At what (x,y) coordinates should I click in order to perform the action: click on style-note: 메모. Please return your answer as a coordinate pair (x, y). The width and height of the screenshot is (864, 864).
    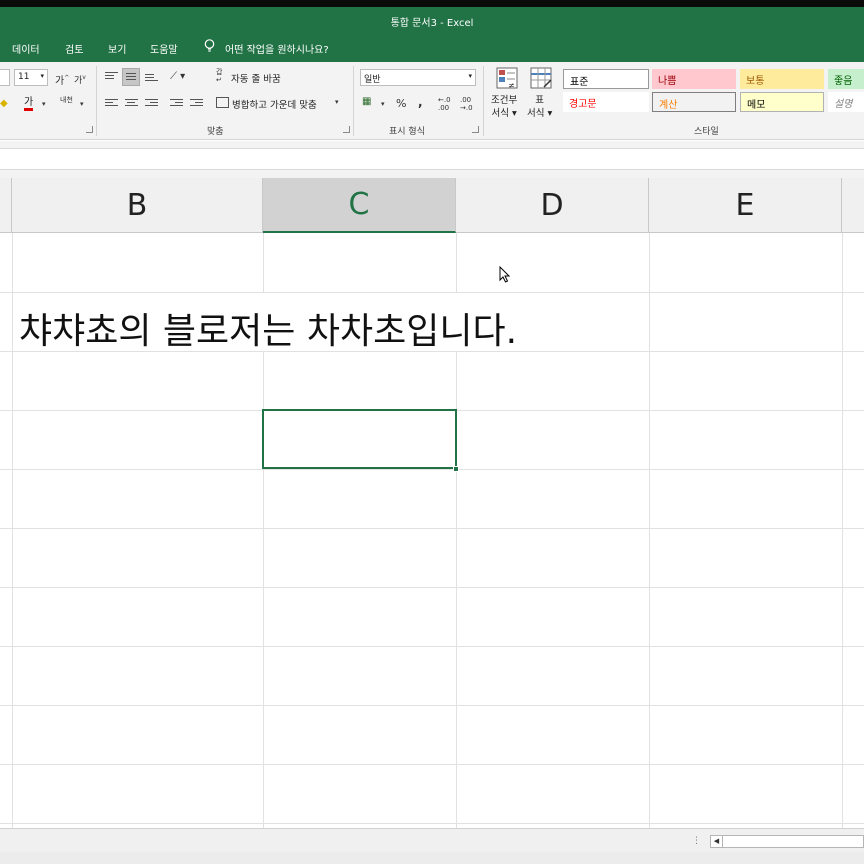
    Looking at the image, I should click on (782, 102).